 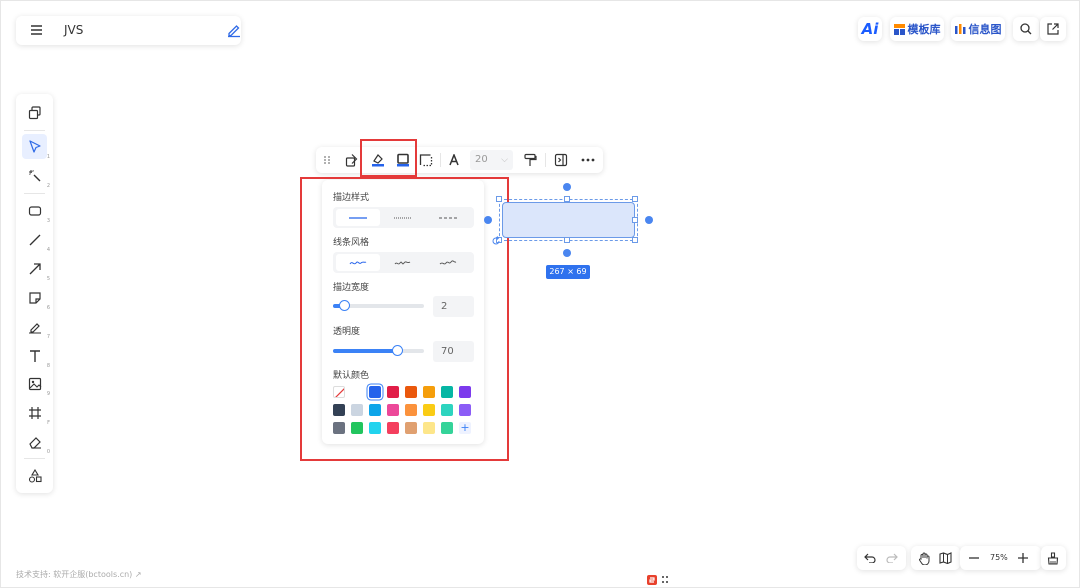 I want to click on drag-handle-icon, so click(x=327, y=160).